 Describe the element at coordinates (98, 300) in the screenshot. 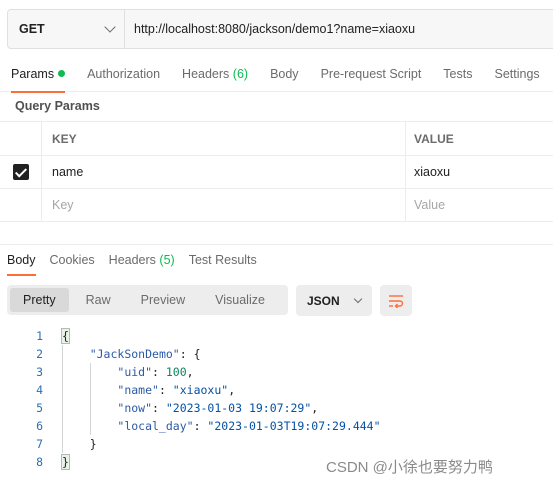

I see `view-raw-button: Raw` at that location.